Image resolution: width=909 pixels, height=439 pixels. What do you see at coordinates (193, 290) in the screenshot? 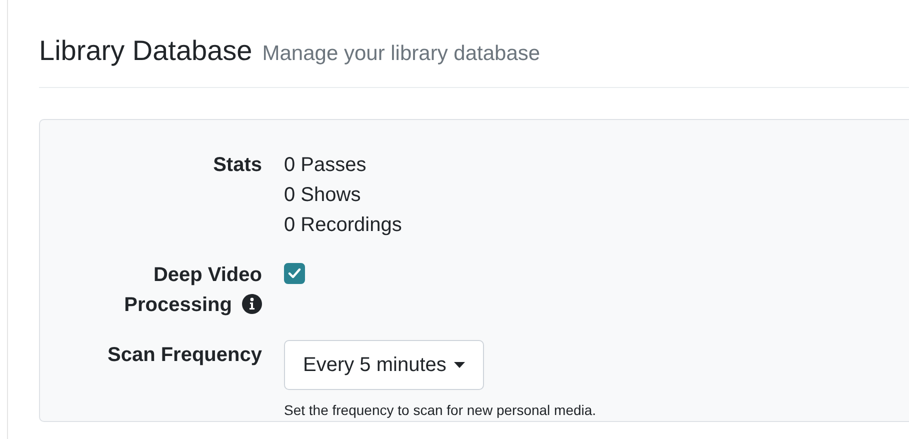
I see `field-label: Deep Video Processing` at bounding box center [193, 290].